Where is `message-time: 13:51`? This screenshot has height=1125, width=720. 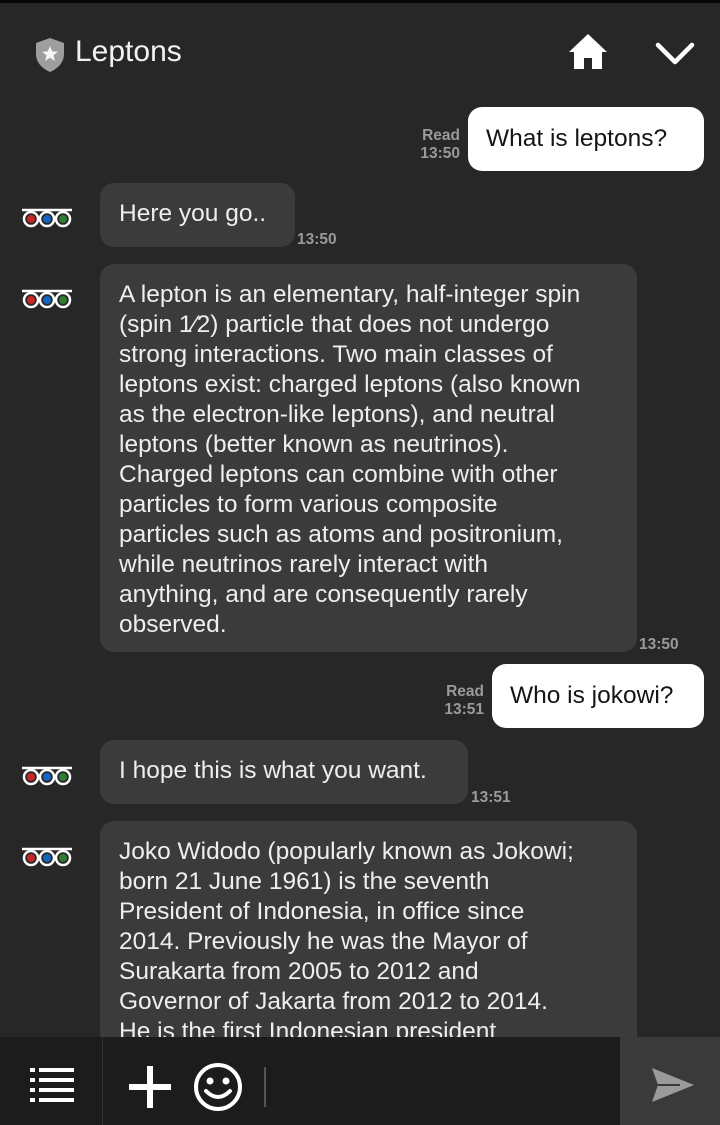 message-time: 13:51 is located at coordinates (491, 797).